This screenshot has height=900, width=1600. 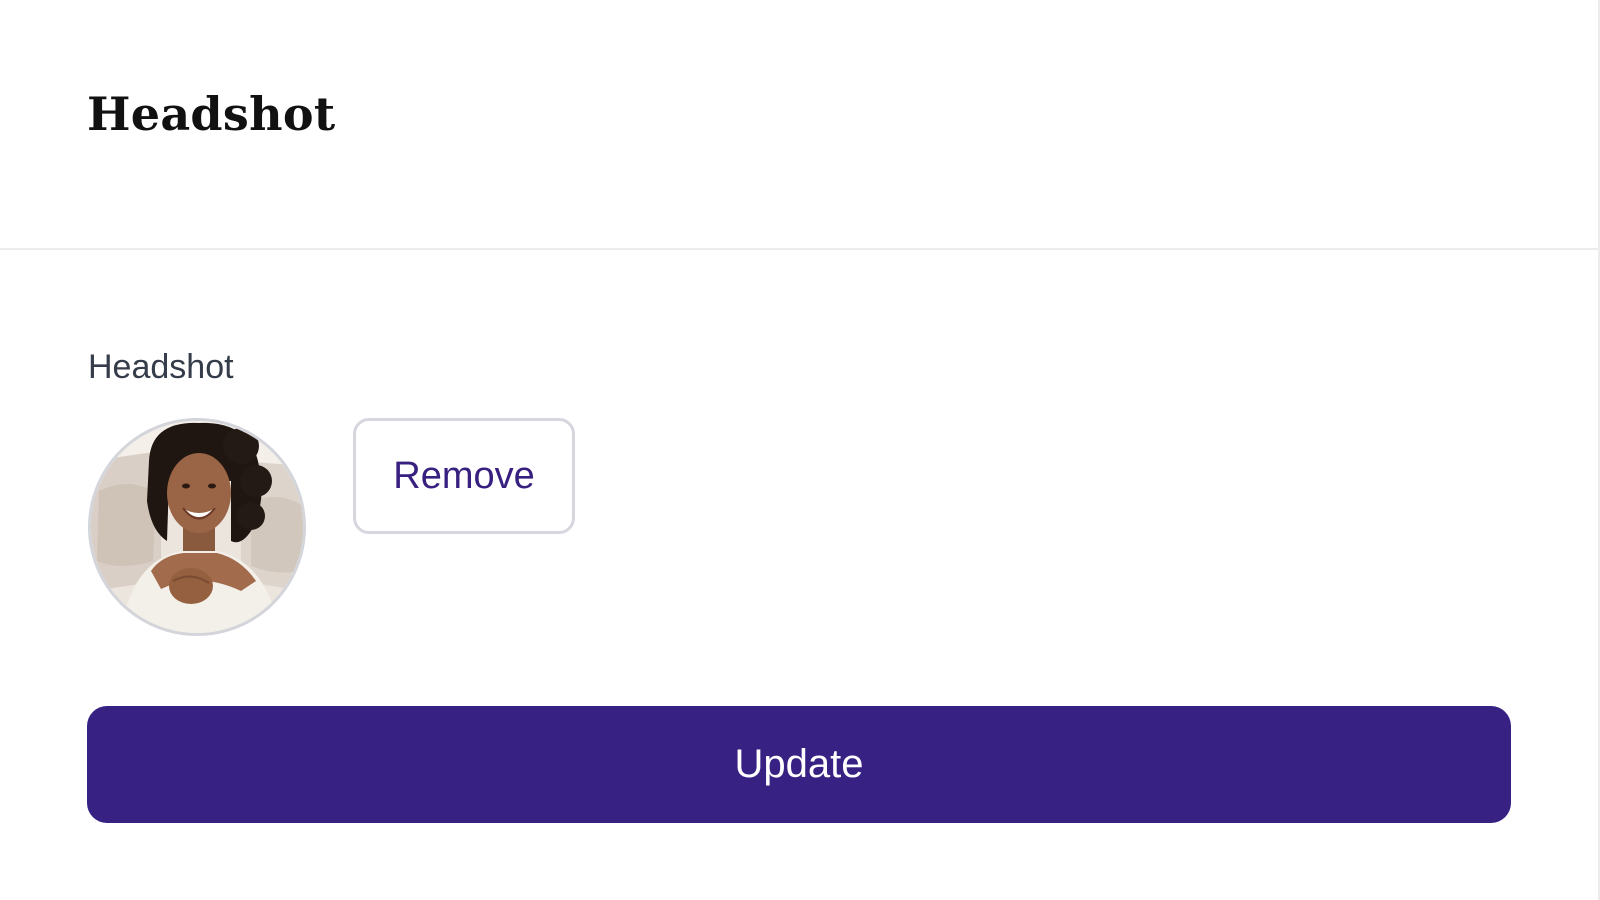 I want to click on update-button: Update, so click(x=799, y=764).